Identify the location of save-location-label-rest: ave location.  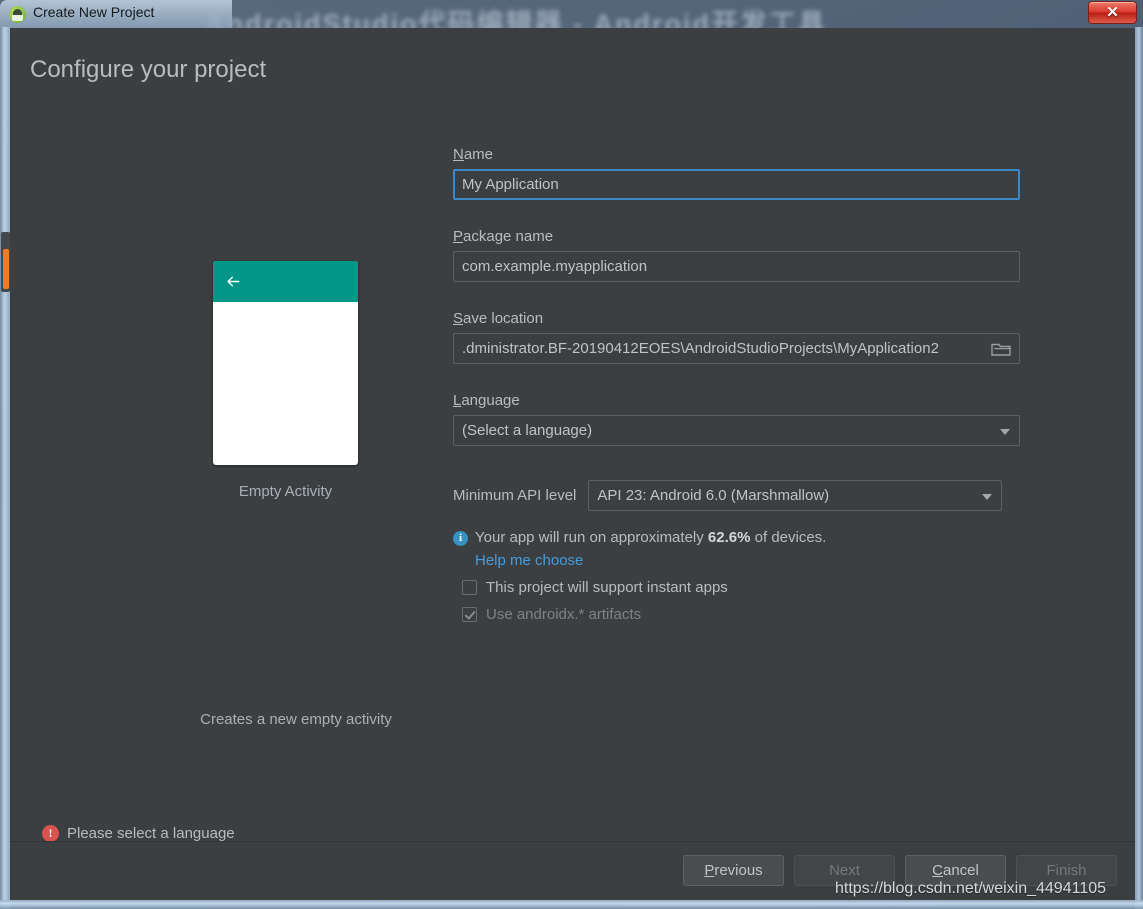
(503, 318).